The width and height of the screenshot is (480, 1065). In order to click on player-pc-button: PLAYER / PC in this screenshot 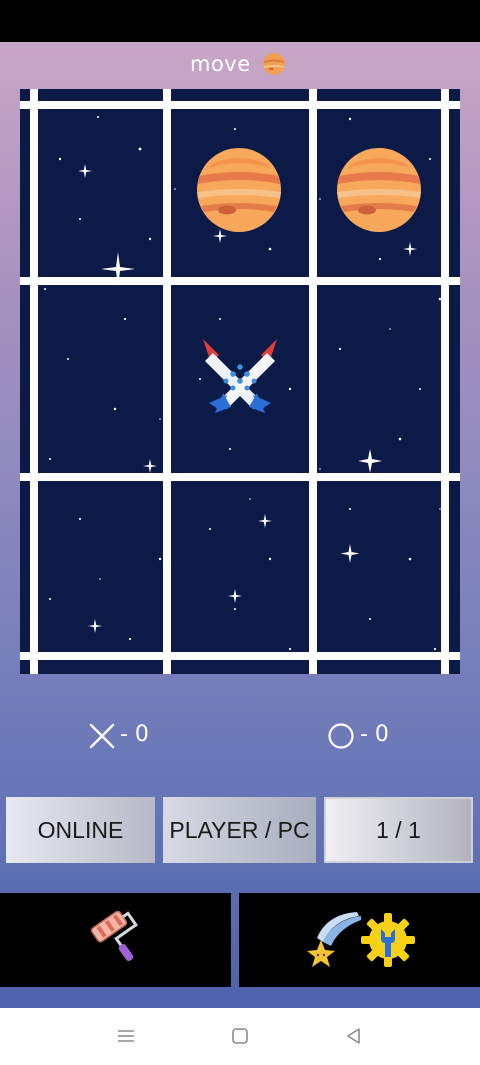, I will do `click(239, 830)`.